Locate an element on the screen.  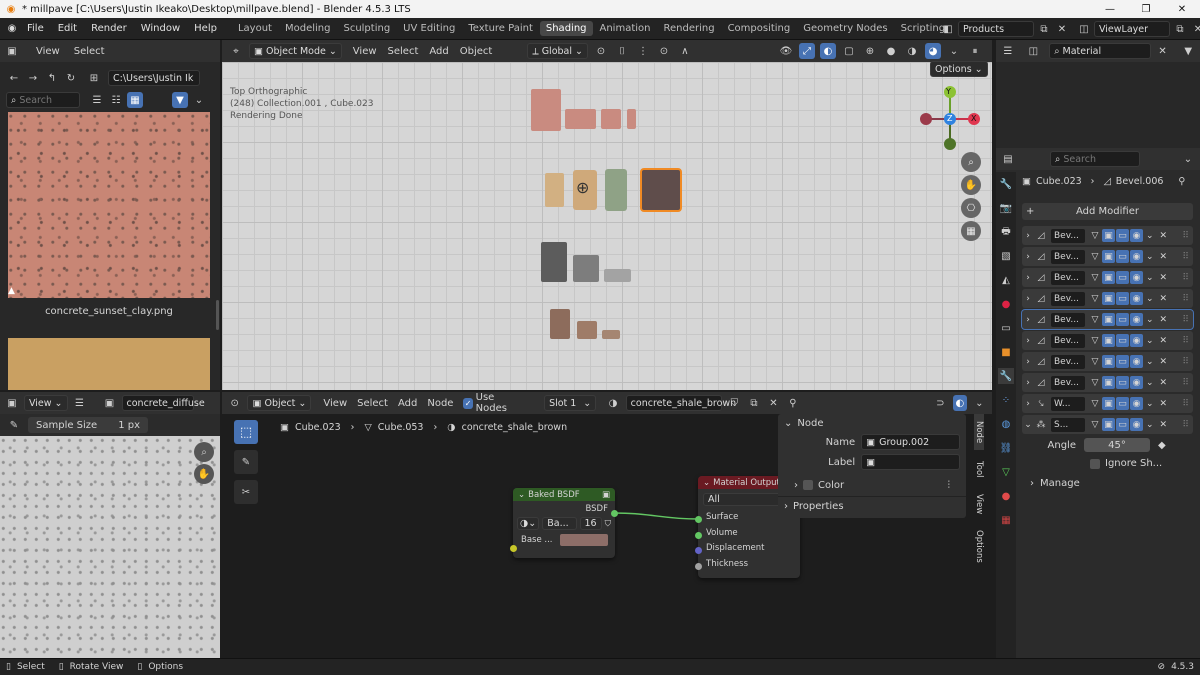
menu-edit: Edit is located at coordinates (67, 28).